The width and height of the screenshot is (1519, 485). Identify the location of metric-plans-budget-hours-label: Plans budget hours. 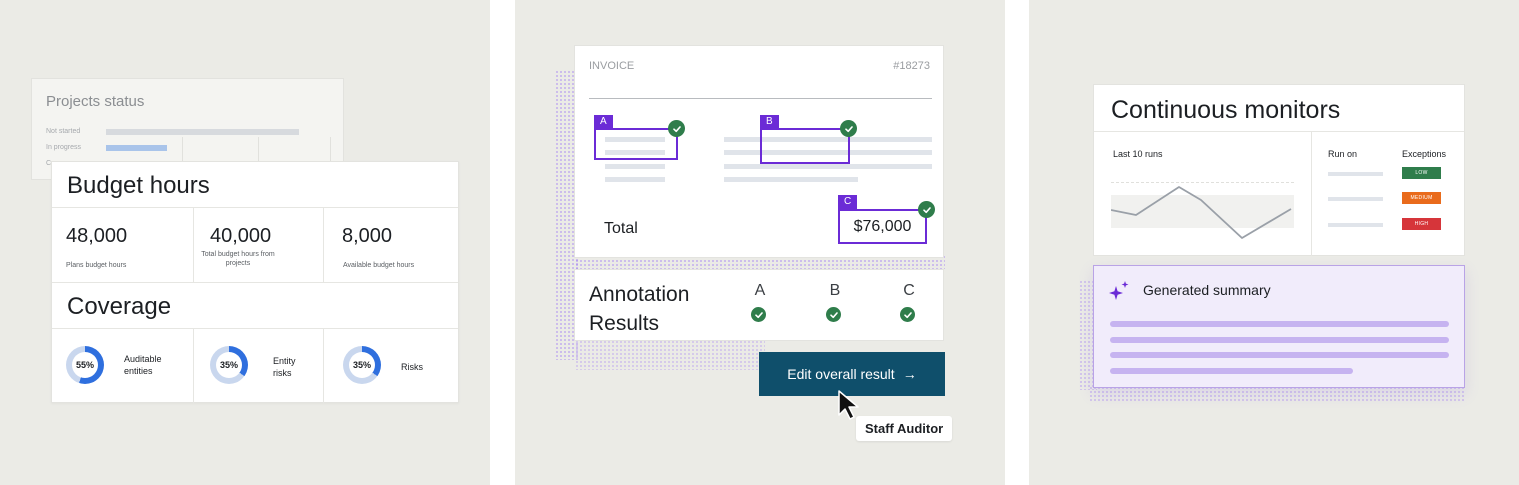
(96, 265).